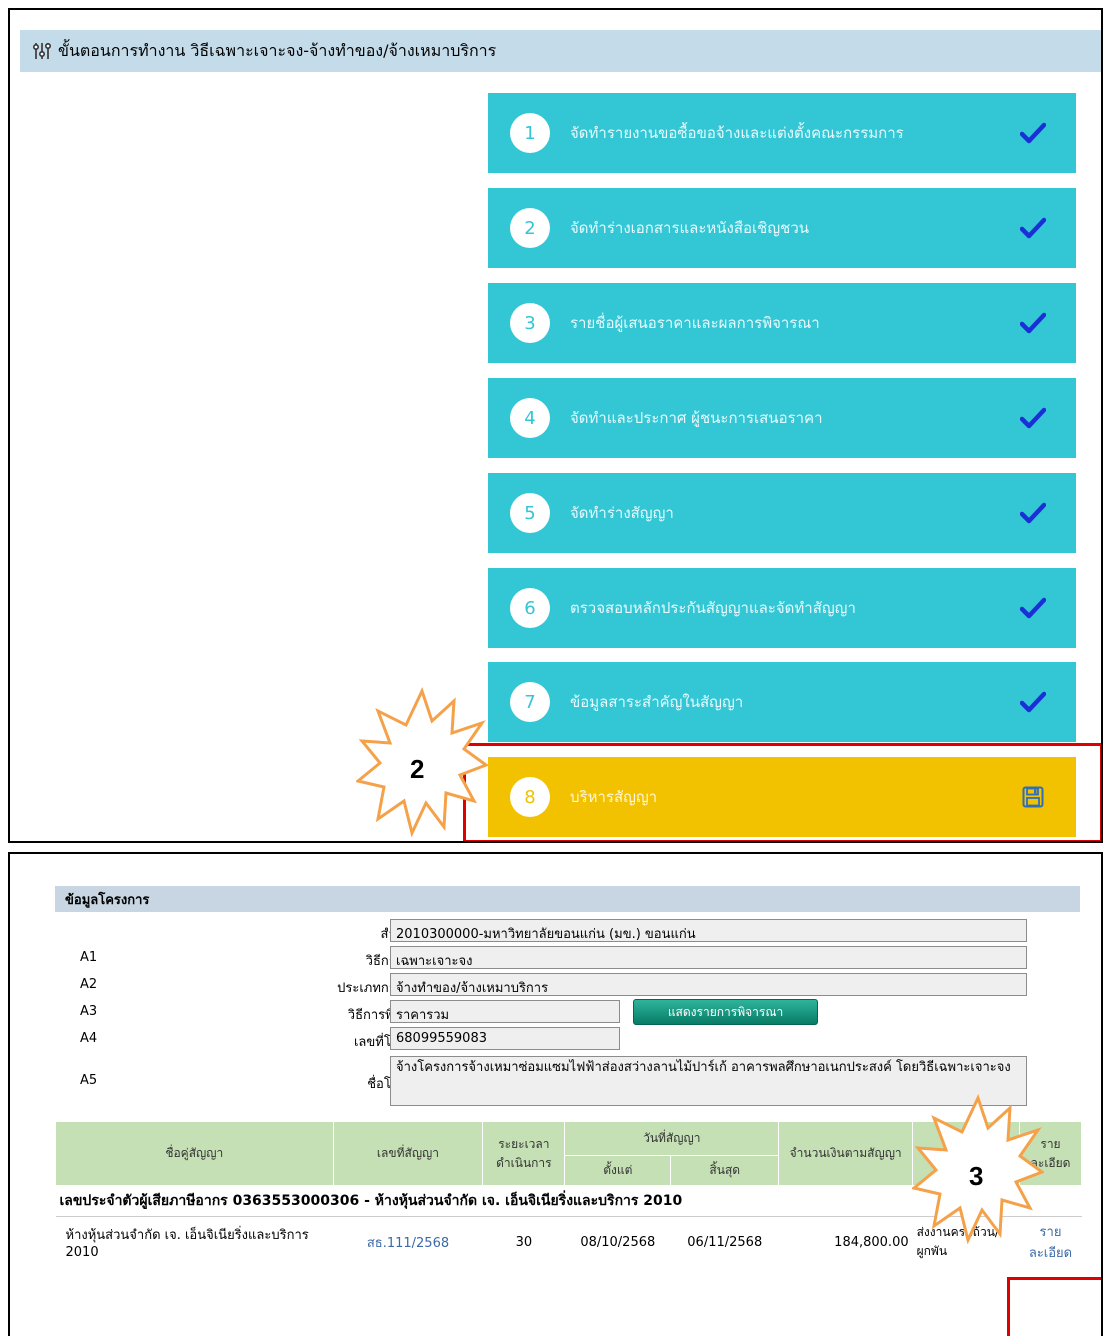  I want to click on procurement-method-field: เฉพาะเจาะจง, so click(708, 957).